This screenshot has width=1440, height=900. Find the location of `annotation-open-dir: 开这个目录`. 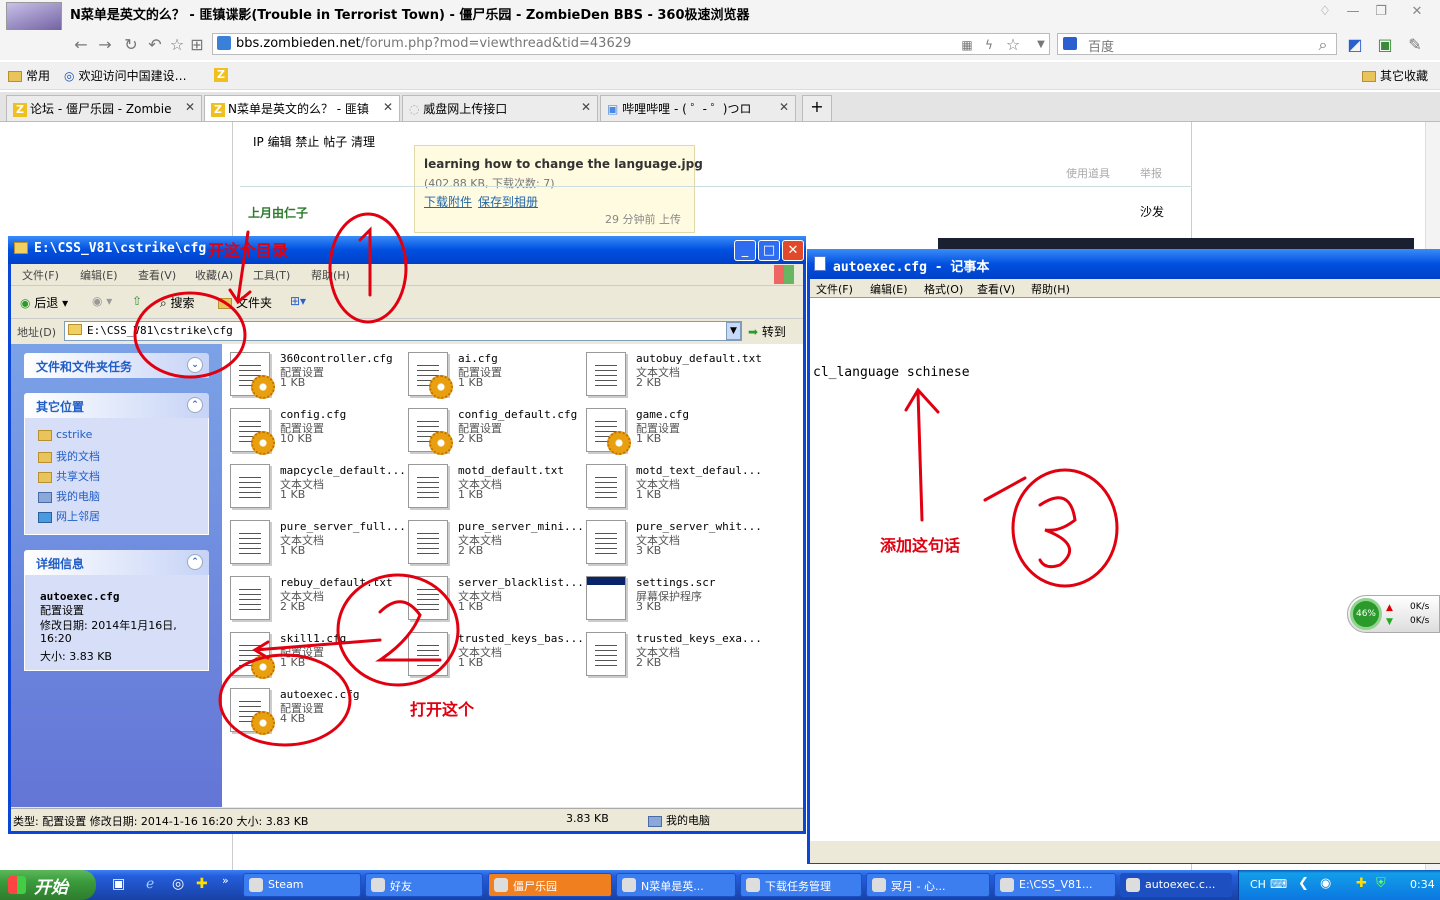

annotation-open-dir: 开这个目录 is located at coordinates (248, 250).